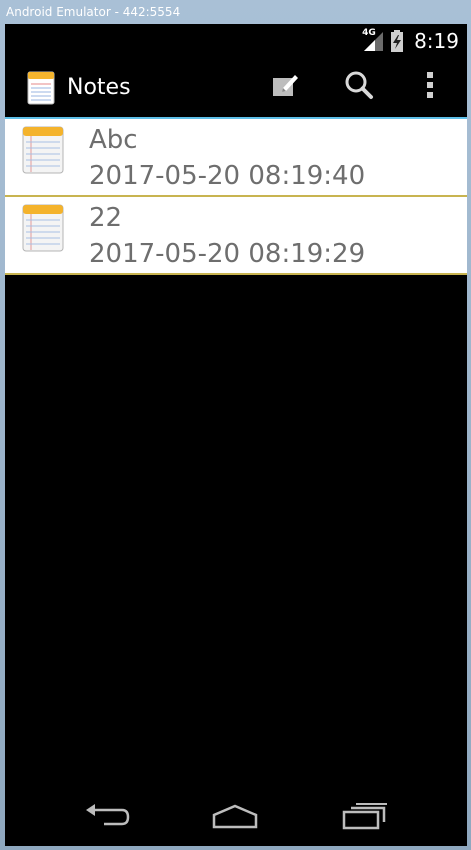 This screenshot has height=850, width=471. I want to click on status-bar: 4G 8:19, so click(236, 40).